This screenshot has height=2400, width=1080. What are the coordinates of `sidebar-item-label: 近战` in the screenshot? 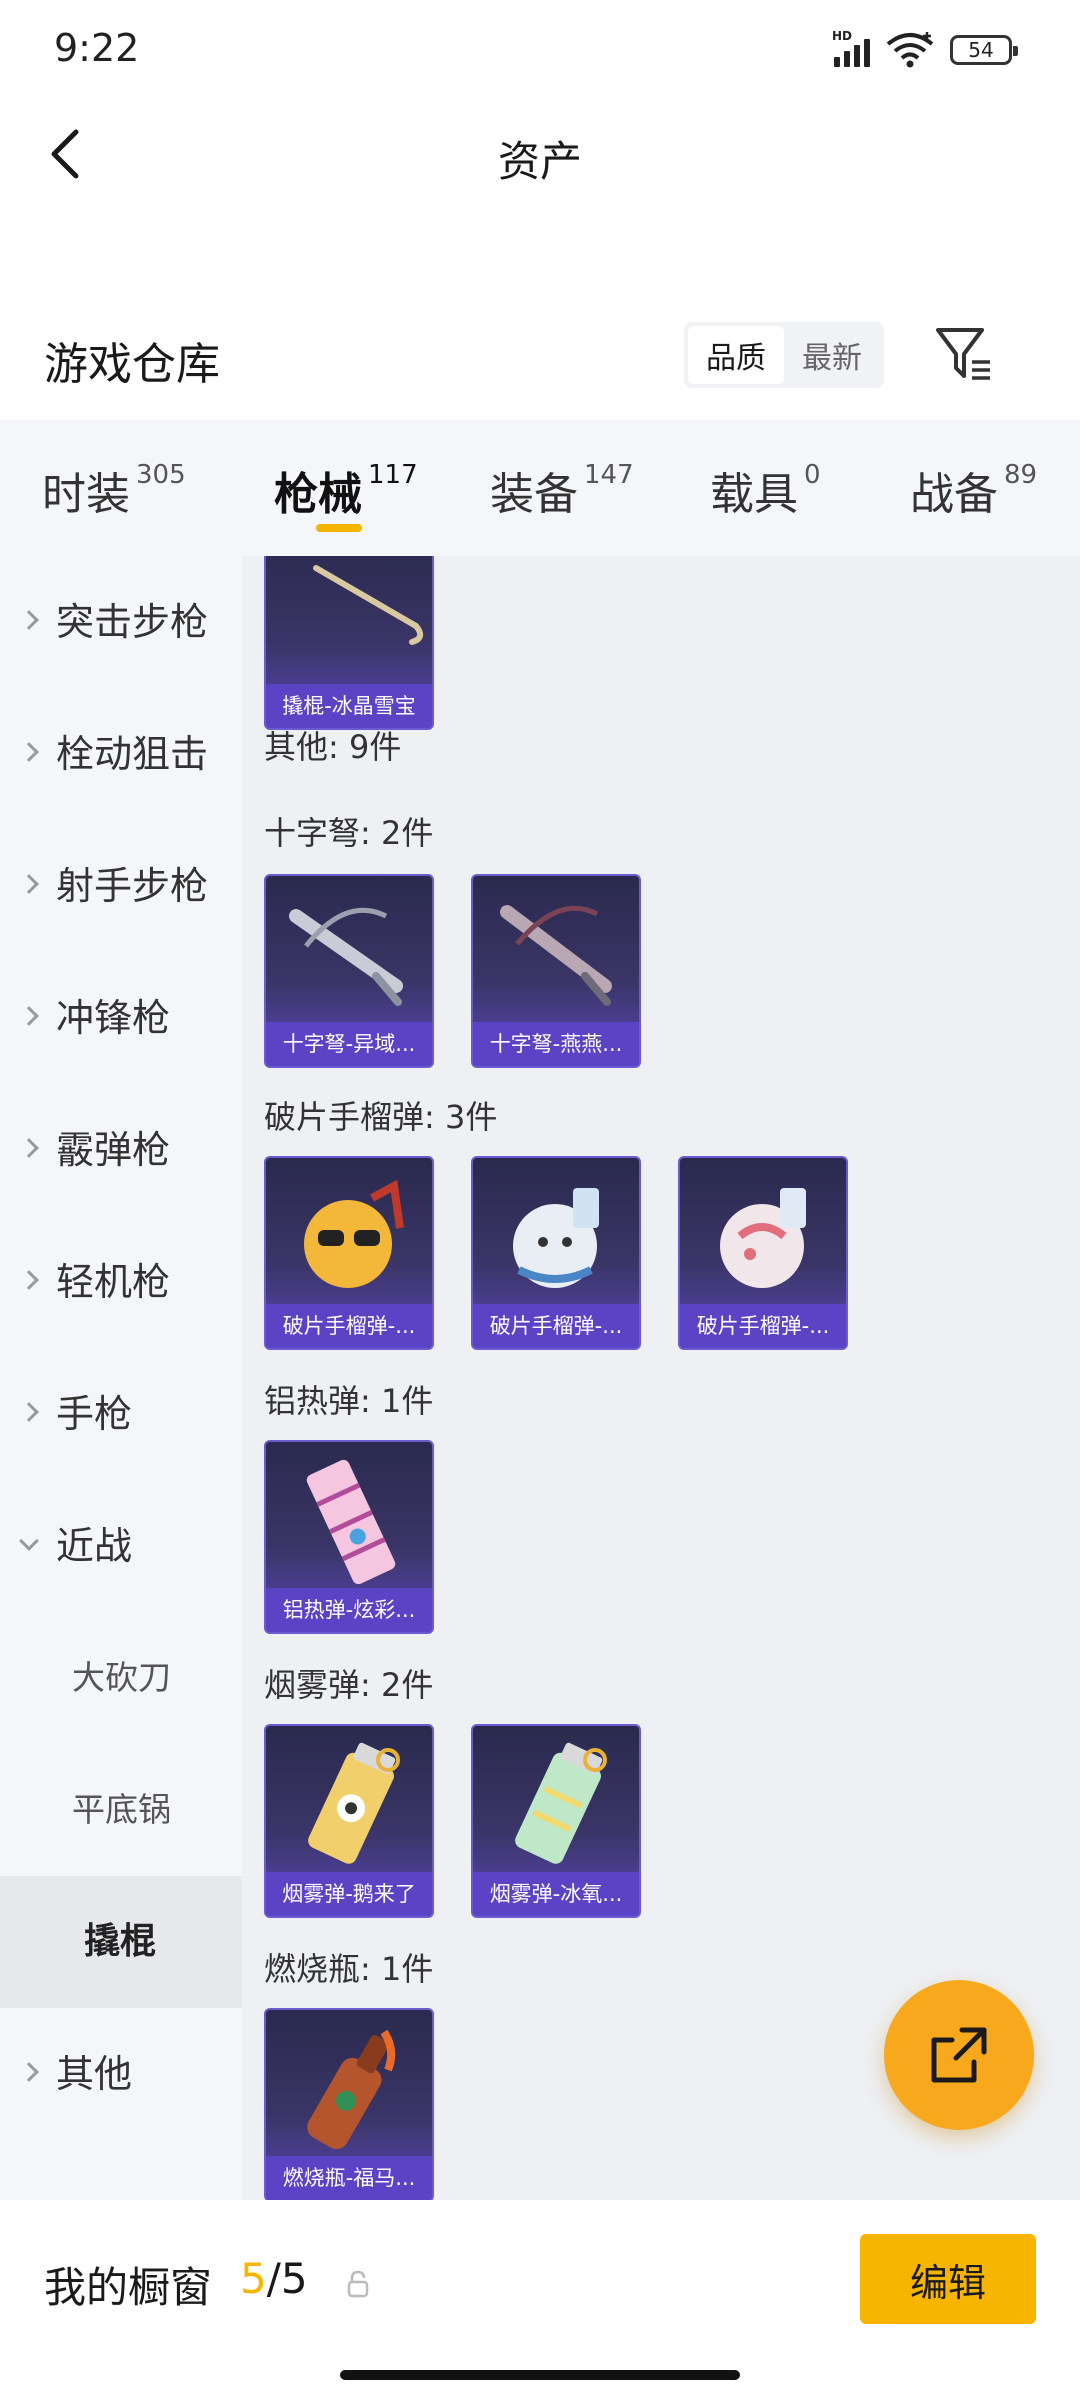 It's located at (94, 1546).